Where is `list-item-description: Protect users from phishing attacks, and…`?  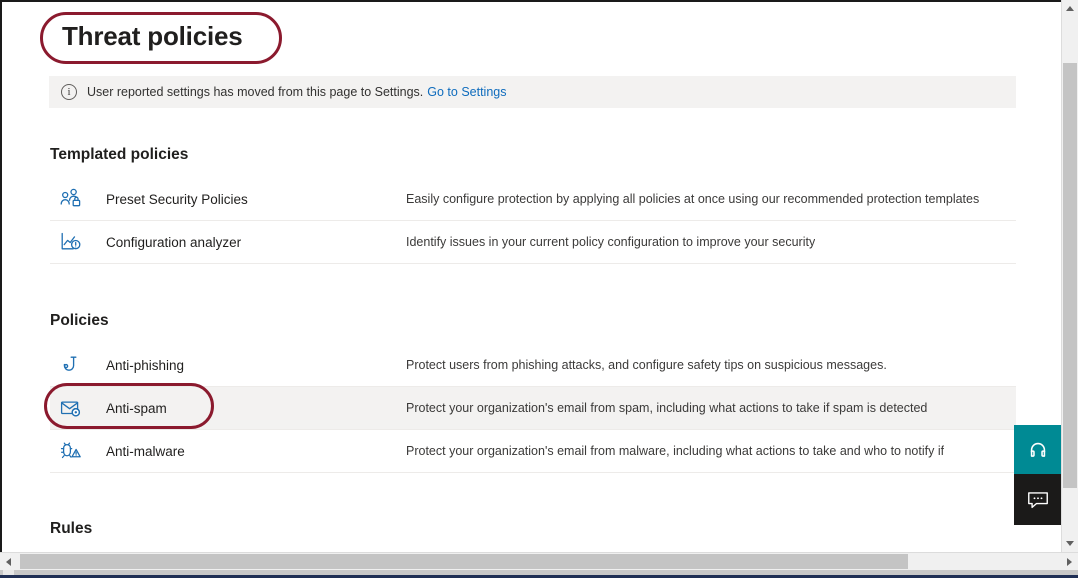 list-item-description: Protect users from phishing attacks, and… is located at coordinates (646, 365).